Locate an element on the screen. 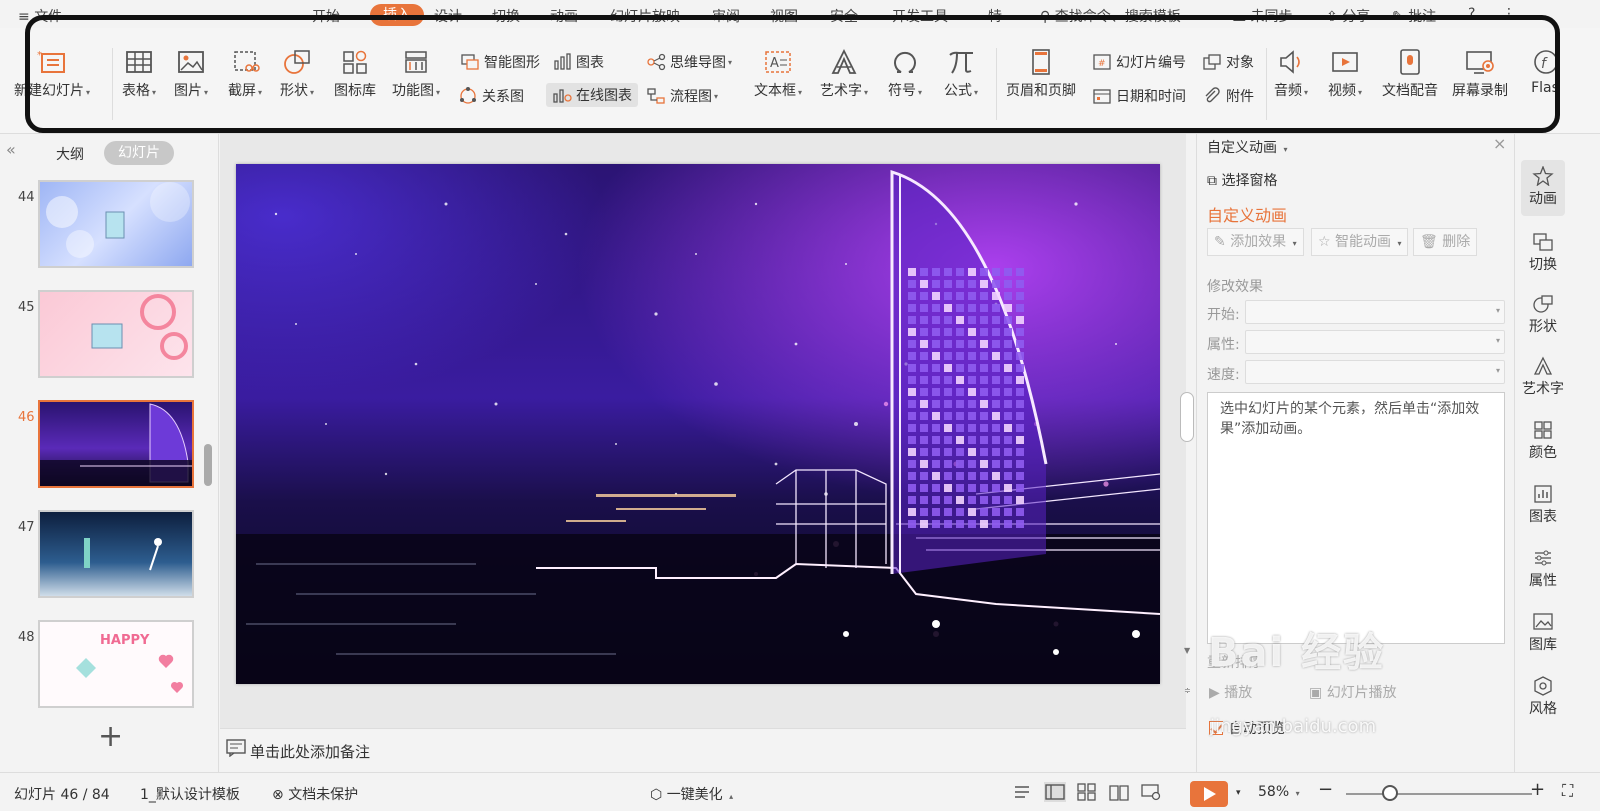 The width and height of the screenshot is (1600, 811). animation-list: 选中幻灯片的某个元素，然后单击“添加效果”添加动画。 is located at coordinates (1356, 518).